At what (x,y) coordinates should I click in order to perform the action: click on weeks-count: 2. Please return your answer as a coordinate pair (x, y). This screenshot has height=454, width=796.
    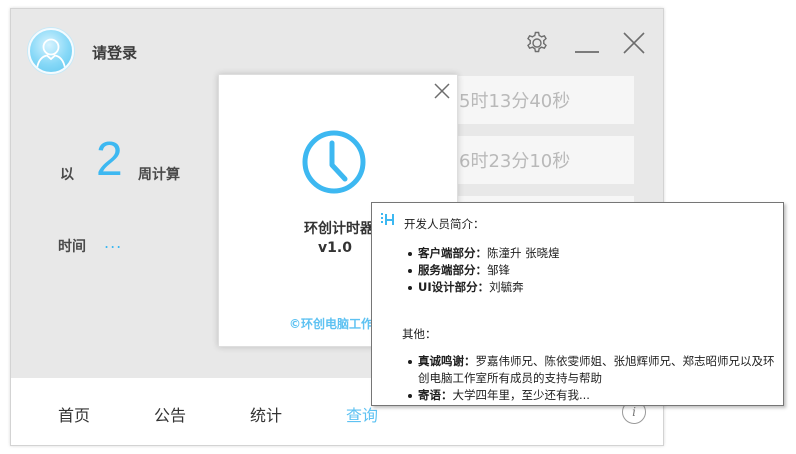
    Looking at the image, I should click on (109, 160).